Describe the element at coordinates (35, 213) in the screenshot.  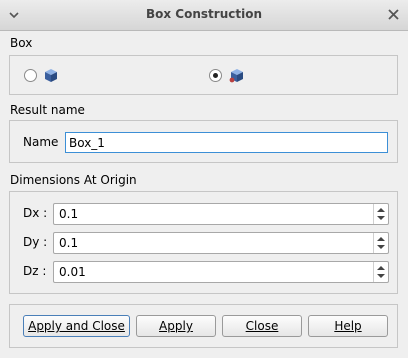
I see `dx-label: Dx :` at that location.